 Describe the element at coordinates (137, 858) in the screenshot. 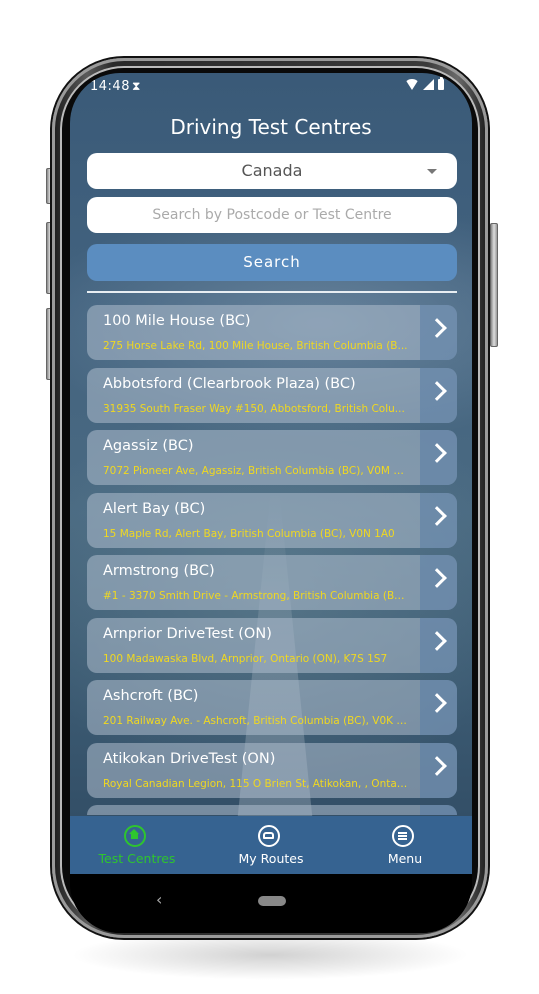

I see `tab-label: Test Centres` at that location.